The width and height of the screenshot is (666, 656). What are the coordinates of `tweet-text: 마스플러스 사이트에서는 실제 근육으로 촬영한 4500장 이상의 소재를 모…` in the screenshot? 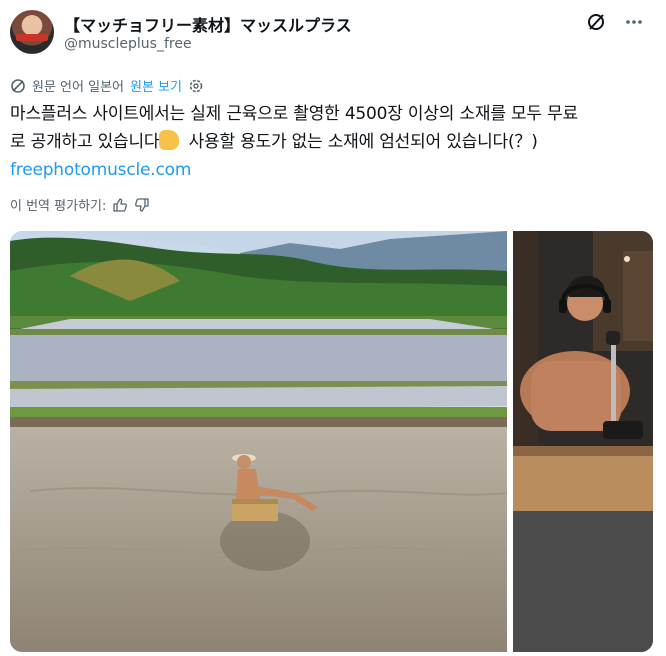 It's located at (315, 142).